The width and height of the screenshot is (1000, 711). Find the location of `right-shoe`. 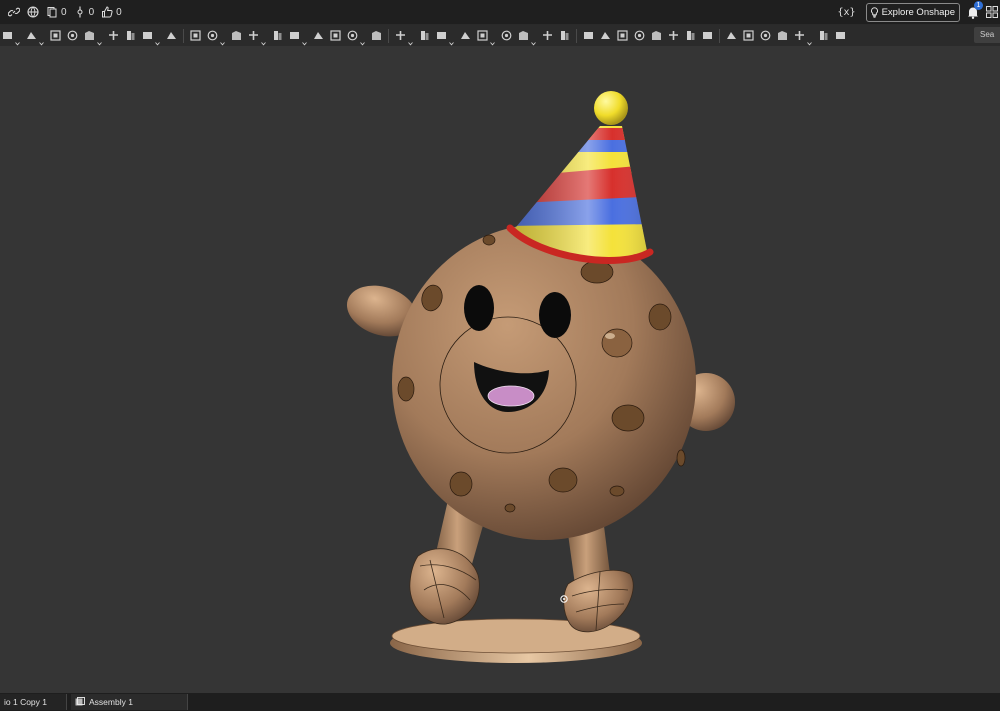

right-shoe is located at coordinates (598, 601).